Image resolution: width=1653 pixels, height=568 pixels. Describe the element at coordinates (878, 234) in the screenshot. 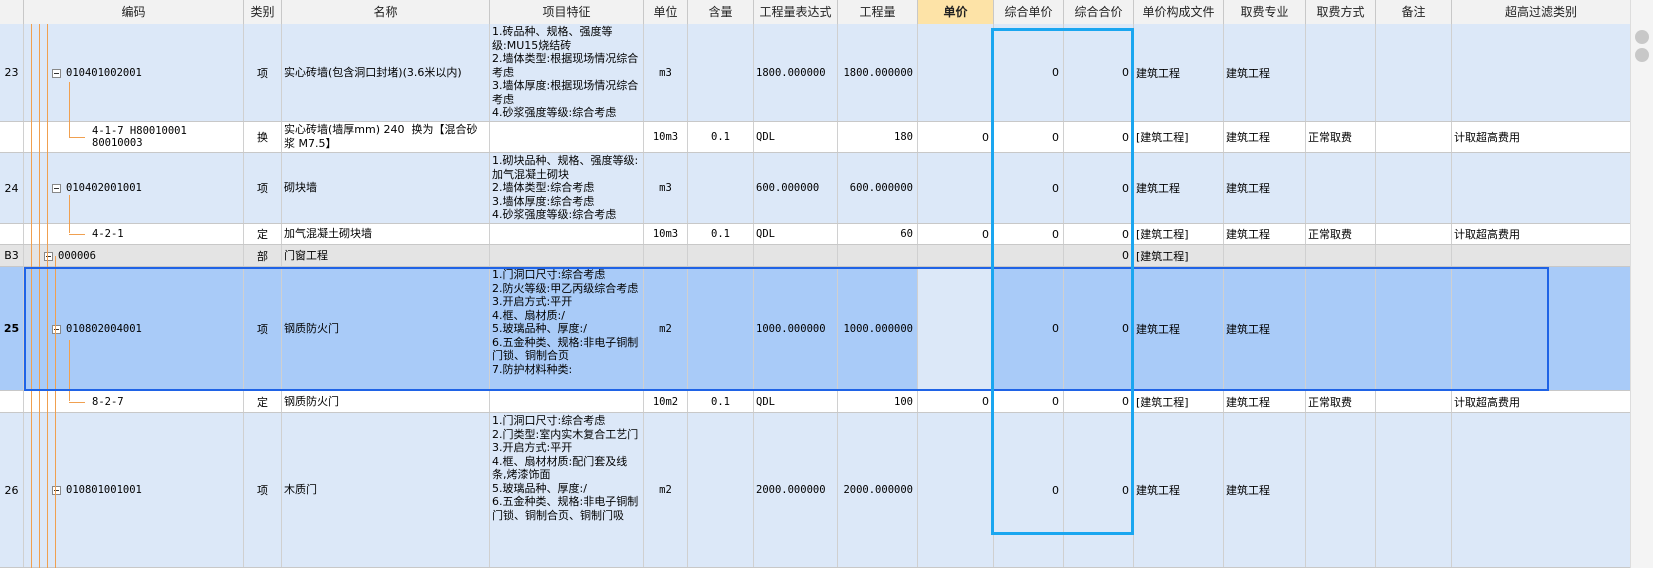

I see `cell-quantity: 60` at that location.